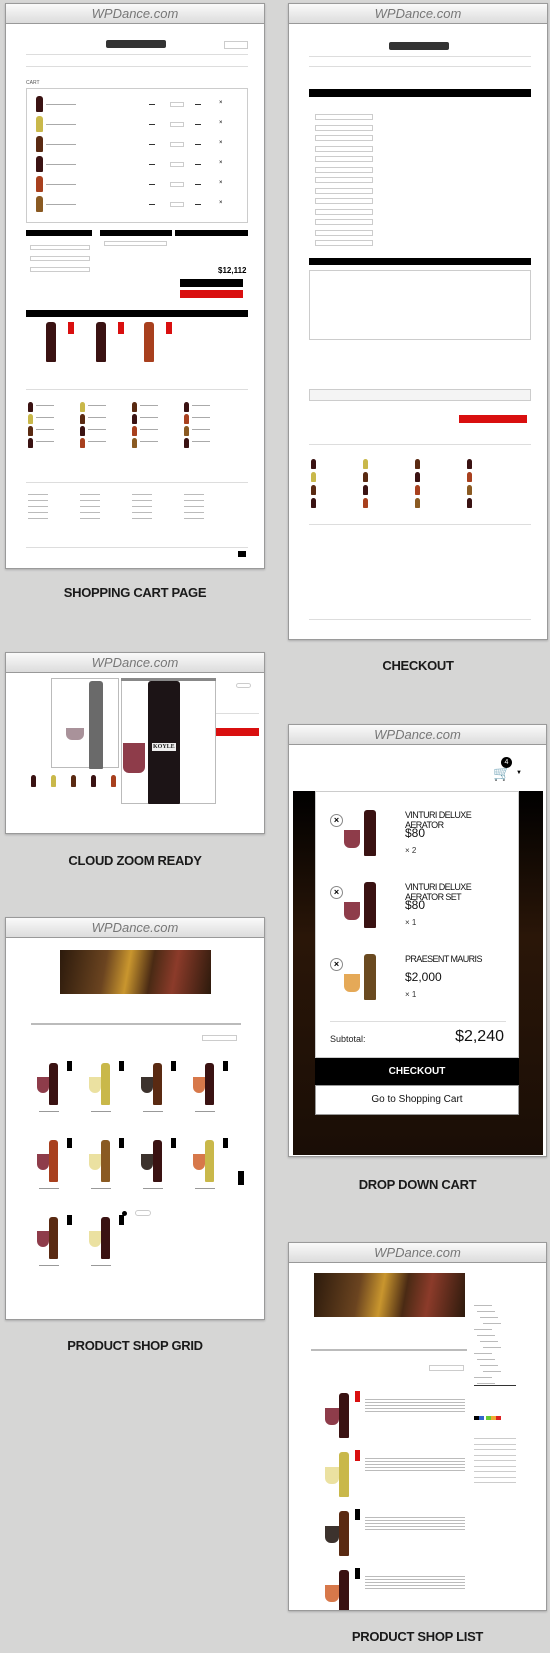 Image resolution: width=550 pixels, height=1653 pixels. What do you see at coordinates (164, 747) in the screenshot?
I see `label-text: KOYLE` at bounding box center [164, 747].